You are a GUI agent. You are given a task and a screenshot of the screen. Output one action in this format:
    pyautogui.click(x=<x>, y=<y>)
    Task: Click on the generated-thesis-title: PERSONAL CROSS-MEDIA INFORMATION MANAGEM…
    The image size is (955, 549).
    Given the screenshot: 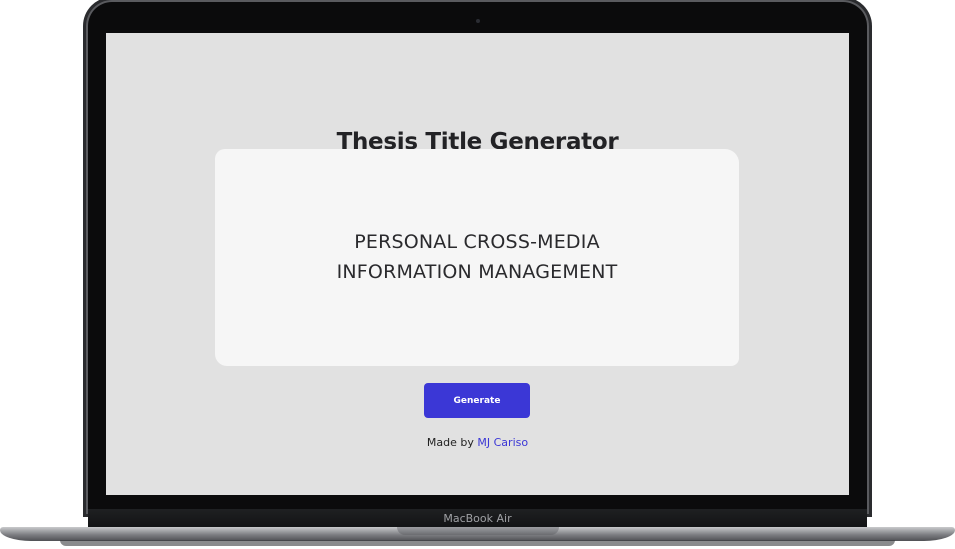 What is the action you would take?
    pyautogui.click(x=477, y=257)
    